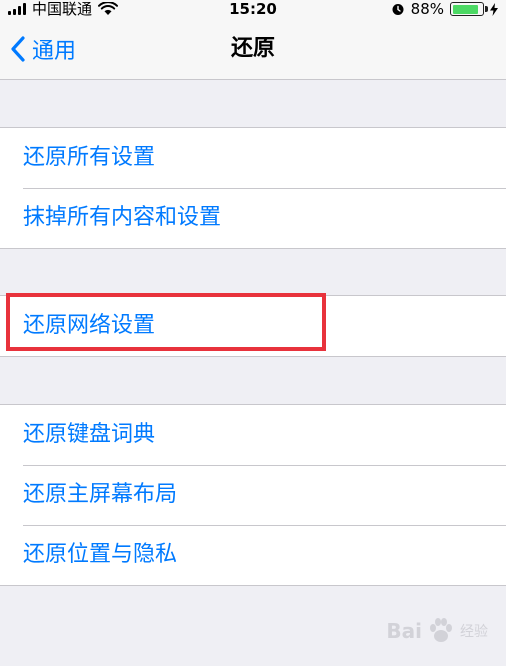 Image resolution: width=506 pixels, height=666 pixels. What do you see at coordinates (494, 9) in the screenshot?
I see `charging-icon` at bounding box center [494, 9].